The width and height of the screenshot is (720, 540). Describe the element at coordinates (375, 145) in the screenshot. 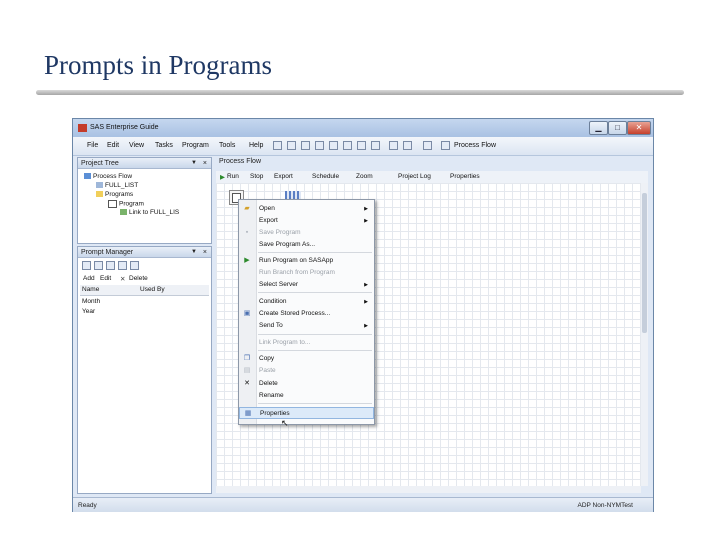

I see `delete-icon` at that location.